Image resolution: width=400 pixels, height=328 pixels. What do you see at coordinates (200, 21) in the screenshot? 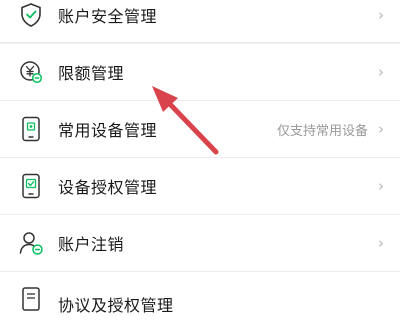
I see `menu-item-account-security: 账户安全管理 ›` at bounding box center [200, 21].